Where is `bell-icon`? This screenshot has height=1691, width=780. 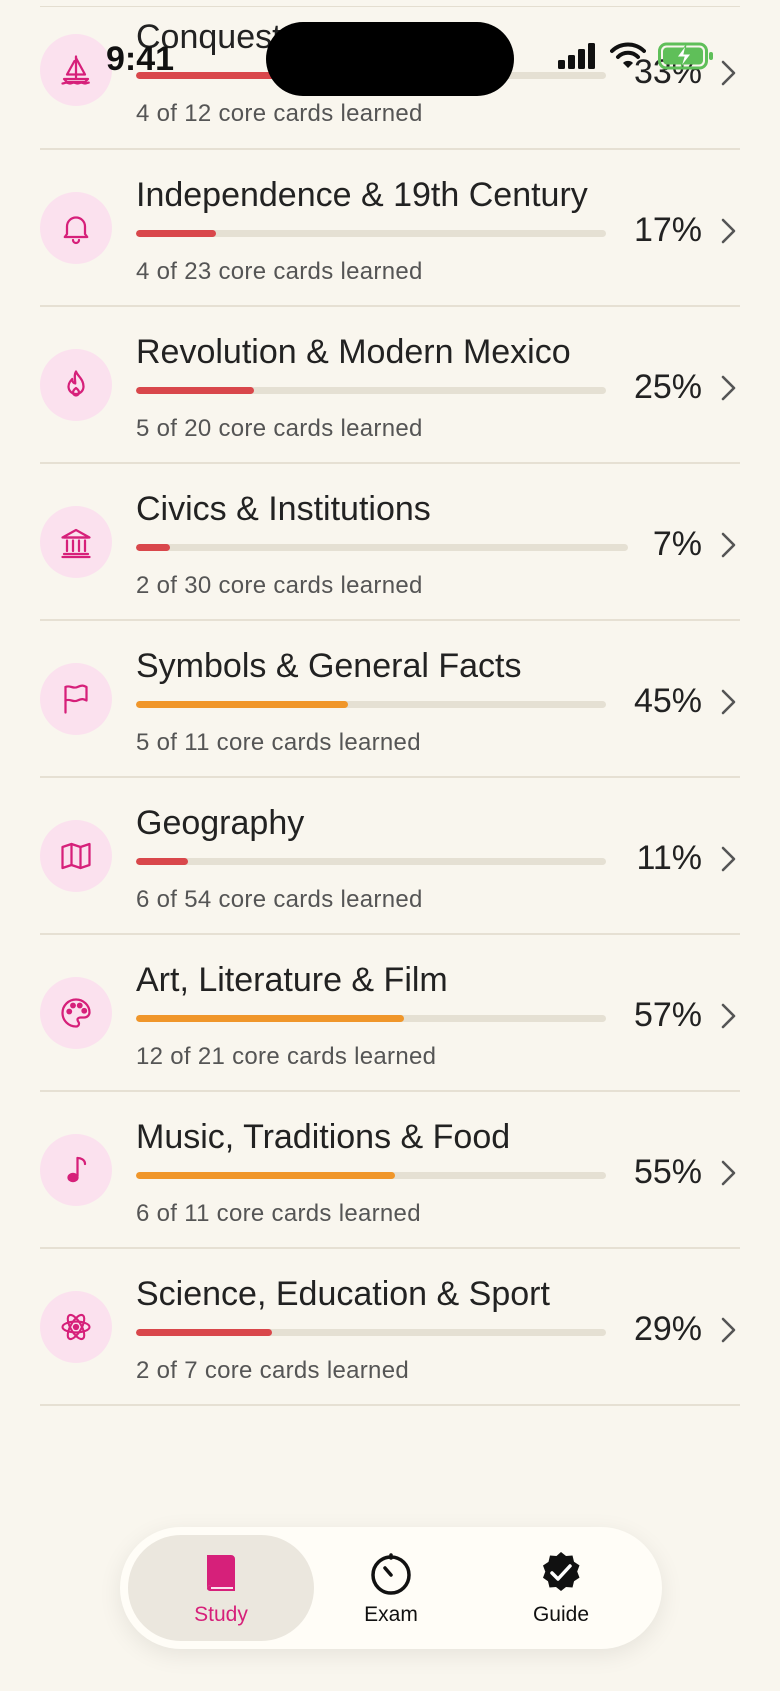
bell-icon is located at coordinates (76, 229).